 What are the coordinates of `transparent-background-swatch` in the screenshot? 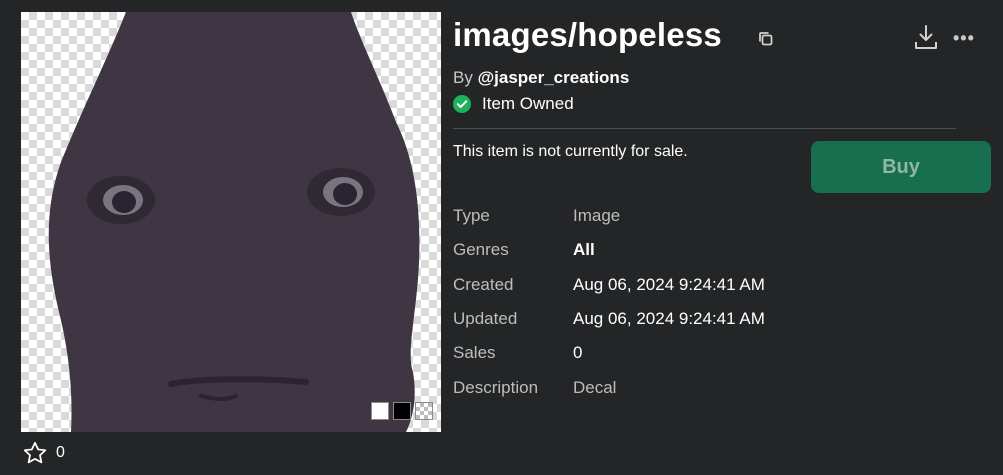 It's located at (424, 411).